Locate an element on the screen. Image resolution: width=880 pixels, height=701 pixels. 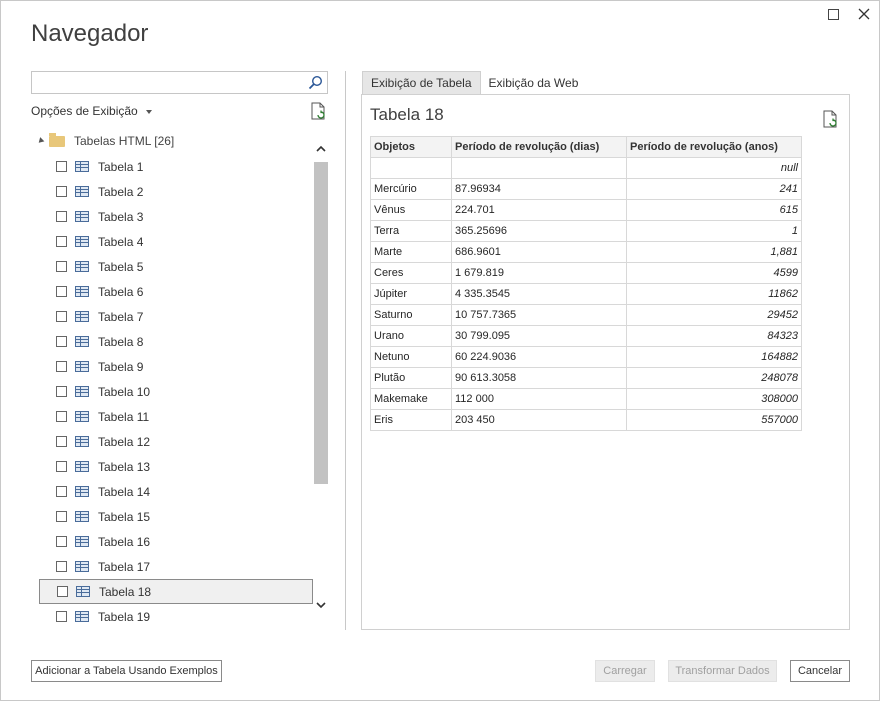
table-list-item: Tabela 9 is located at coordinates (176, 366).